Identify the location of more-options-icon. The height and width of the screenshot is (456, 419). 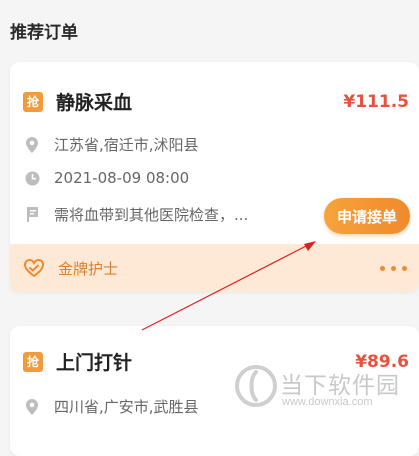
(393, 268).